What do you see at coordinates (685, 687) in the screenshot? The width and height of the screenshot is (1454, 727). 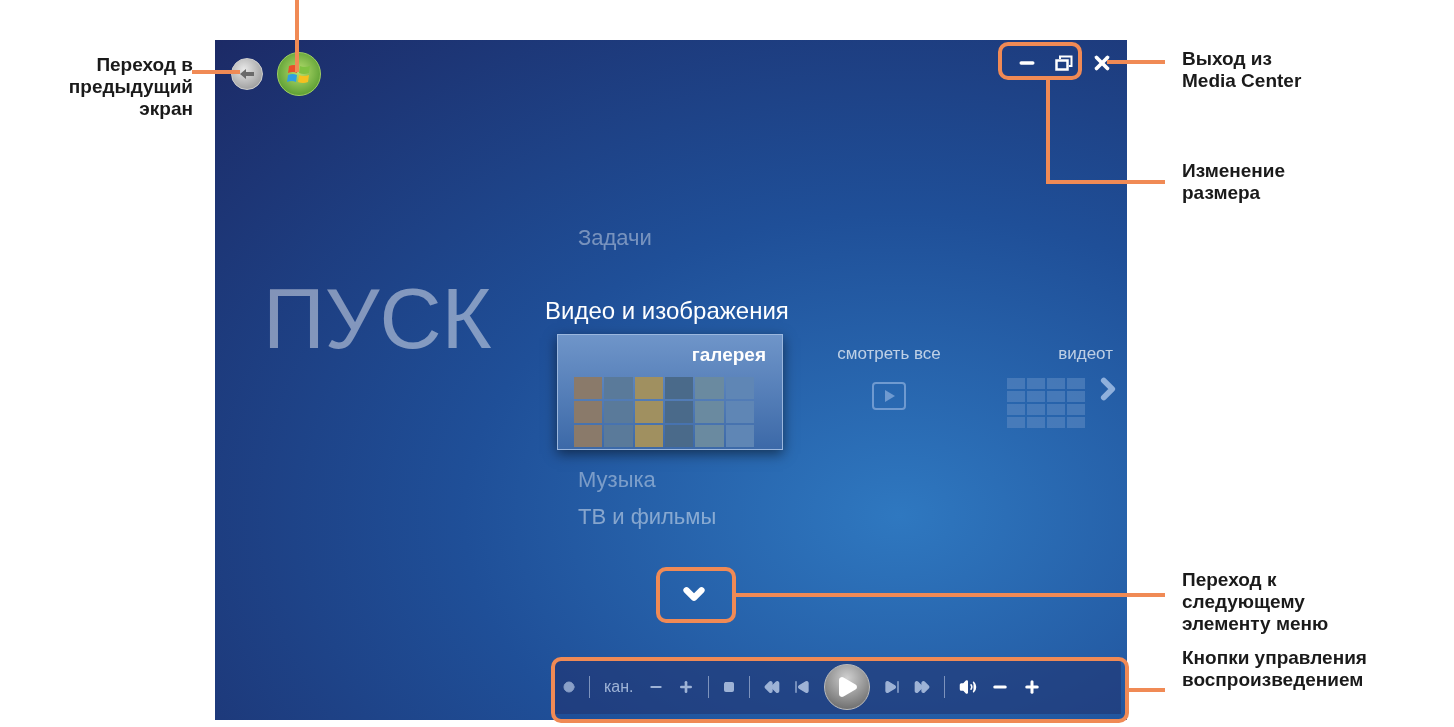 I see `channel-up-icon` at bounding box center [685, 687].